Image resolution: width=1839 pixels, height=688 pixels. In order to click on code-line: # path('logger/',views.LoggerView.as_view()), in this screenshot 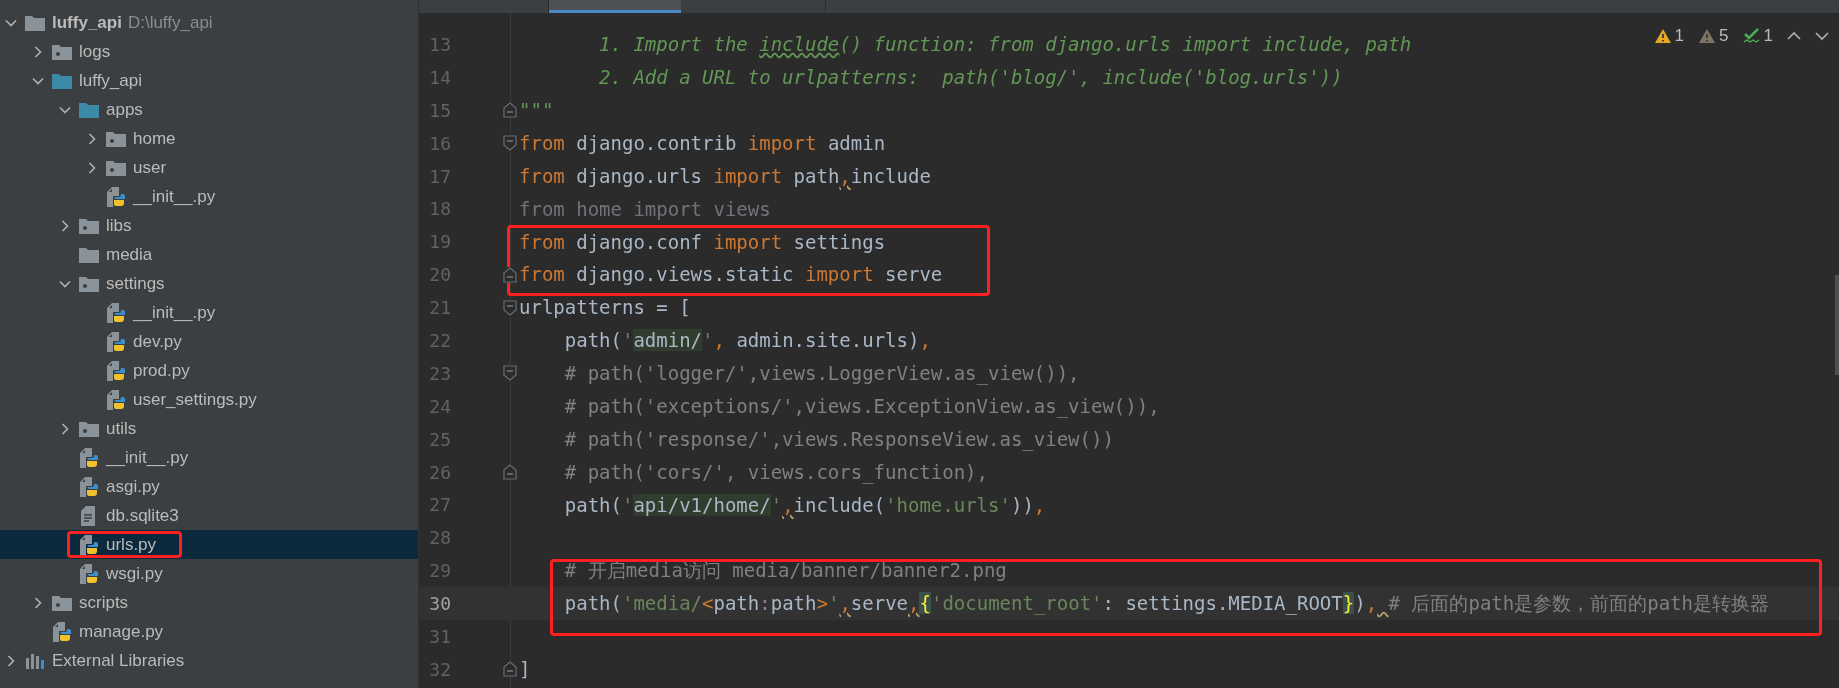, I will do `click(821, 374)`.